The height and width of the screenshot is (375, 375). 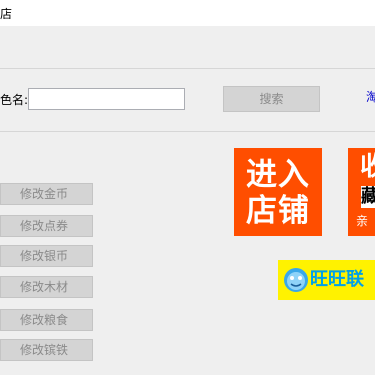 I want to click on wangwang-contact-banner: 旺旺联, so click(x=326, y=280).